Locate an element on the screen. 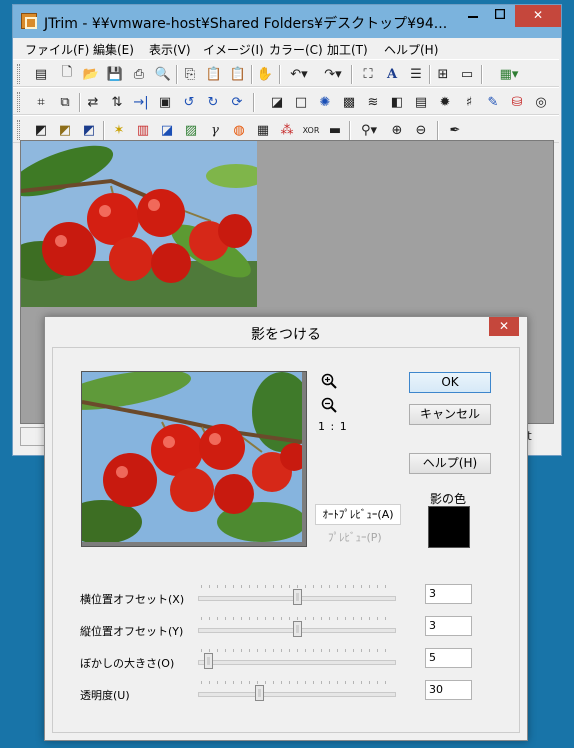  cancel-button: キャンセル is located at coordinates (450, 414).